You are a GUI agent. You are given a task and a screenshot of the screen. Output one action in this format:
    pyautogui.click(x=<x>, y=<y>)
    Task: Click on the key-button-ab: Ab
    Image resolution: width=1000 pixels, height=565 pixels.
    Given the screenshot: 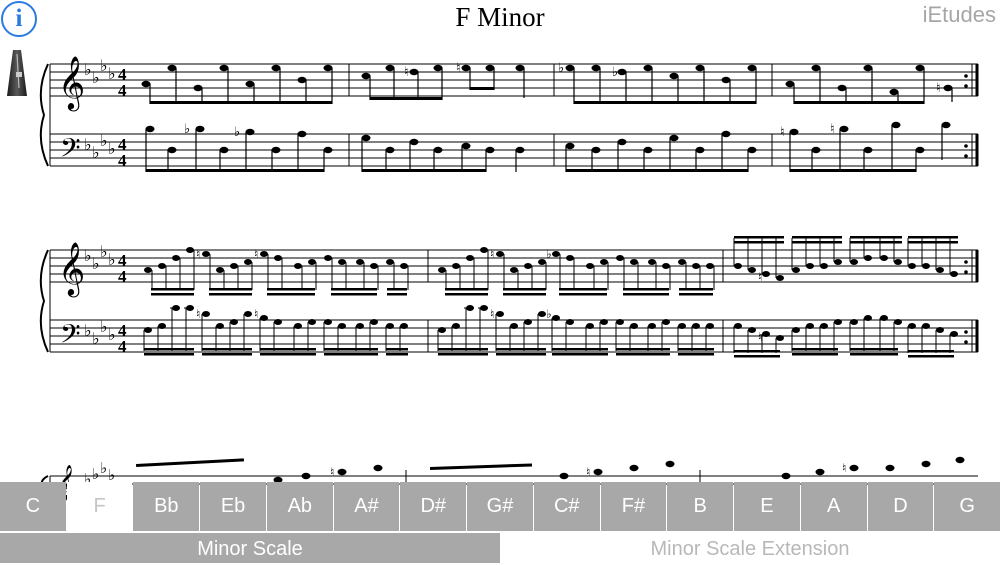 What is the action you would take?
    pyautogui.click(x=299, y=506)
    